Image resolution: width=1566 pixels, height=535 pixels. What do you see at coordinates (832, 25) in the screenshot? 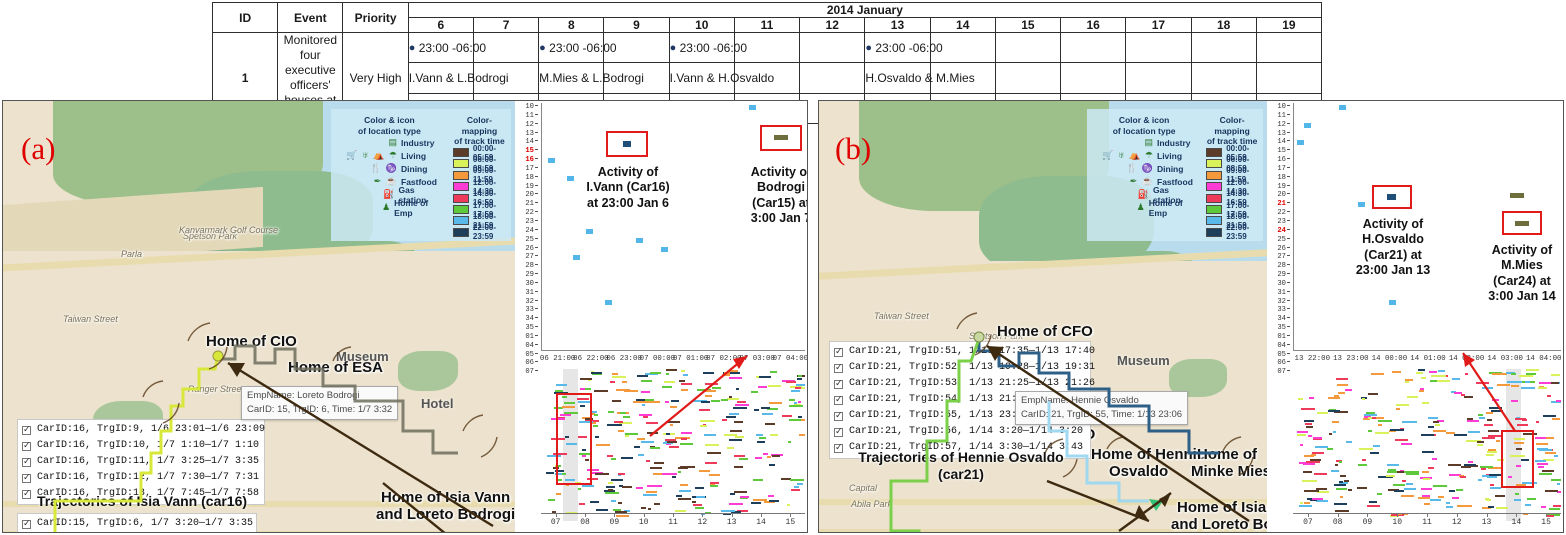
I see `day-header-12: 12` at bounding box center [832, 25].